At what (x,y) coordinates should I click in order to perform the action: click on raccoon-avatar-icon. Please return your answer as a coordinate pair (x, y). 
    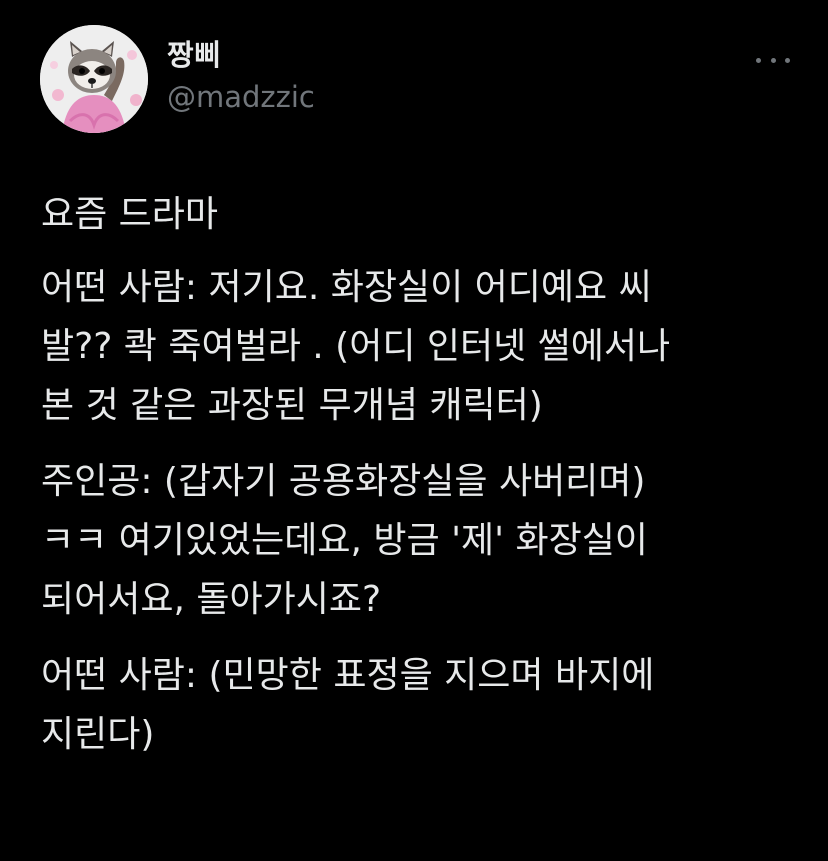
    Looking at the image, I should click on (94, 79).